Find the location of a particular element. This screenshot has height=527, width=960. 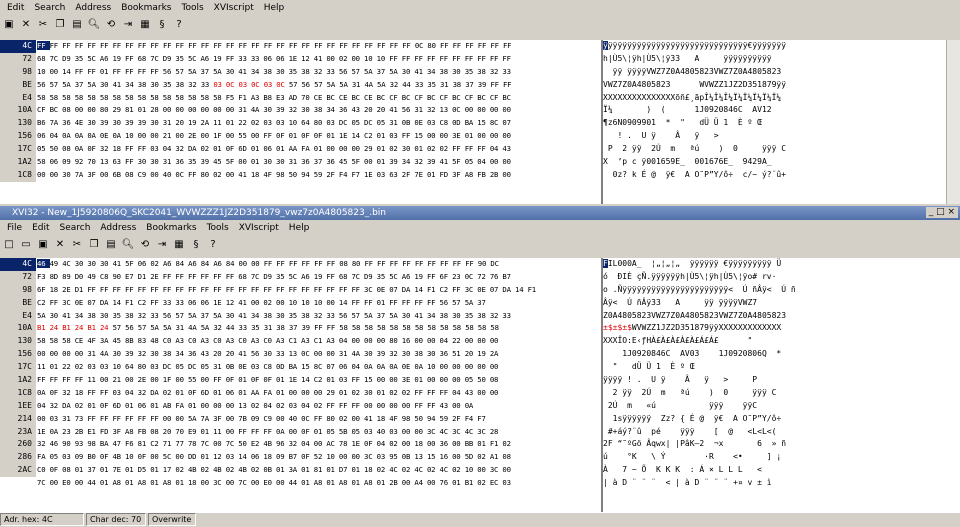

replace-icon: ⟲ is located at coordinates (111, 25).